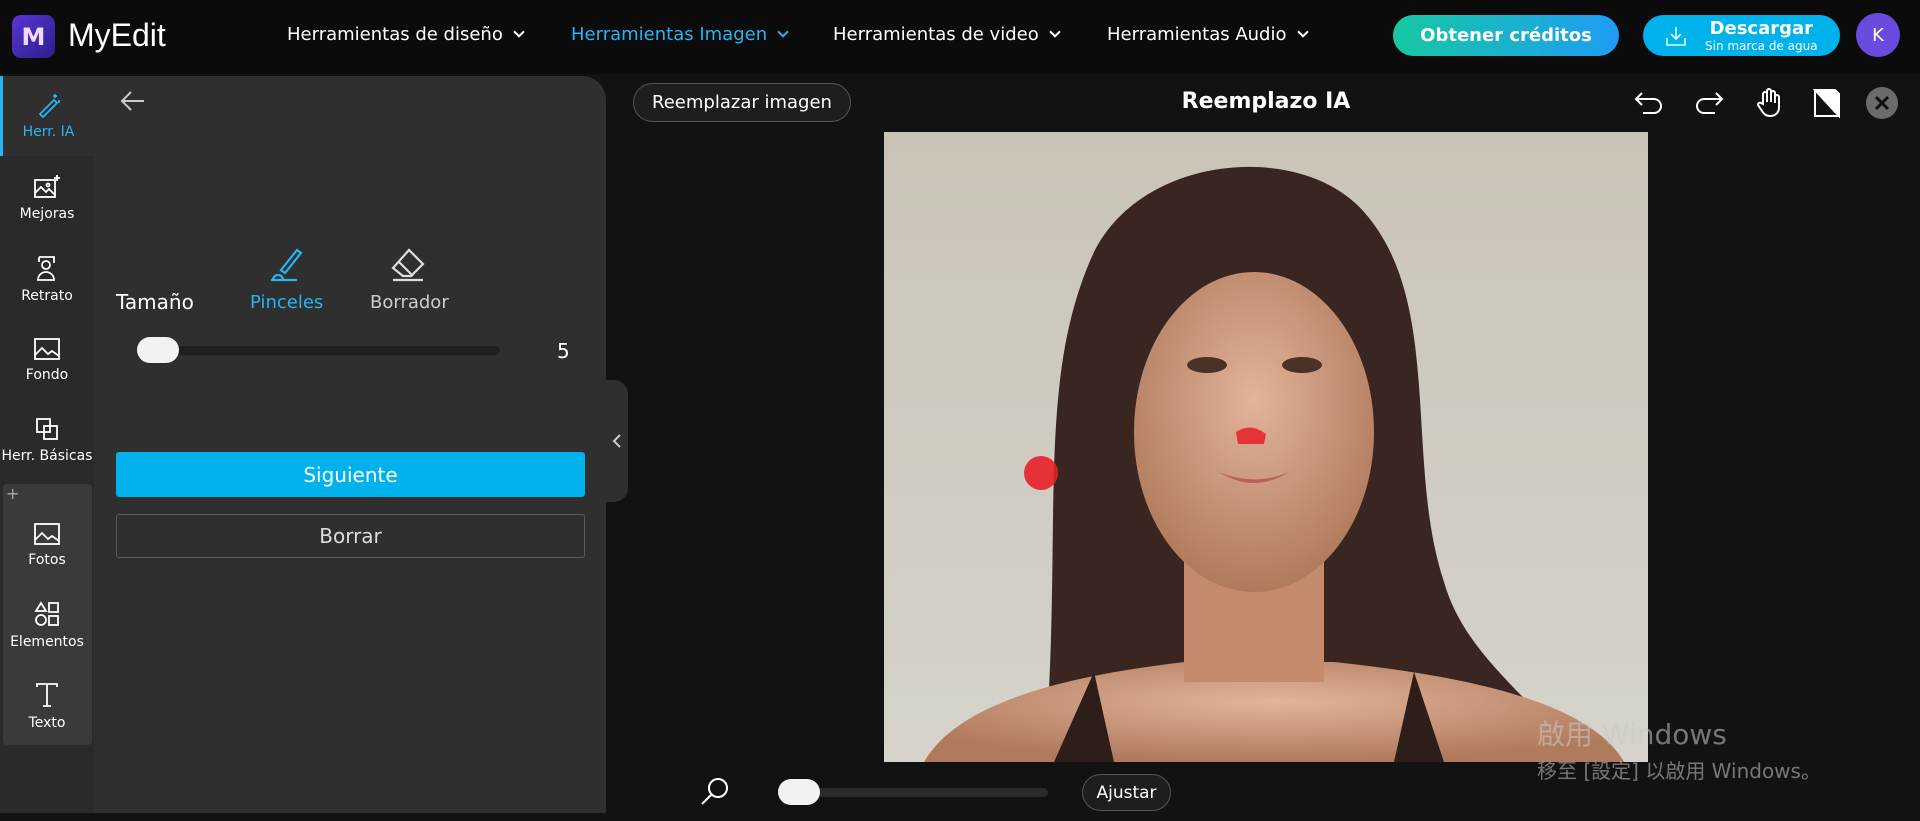 This screenshot has width=1920, height=821. I want to click on brush-mark, so click(1041, 473).